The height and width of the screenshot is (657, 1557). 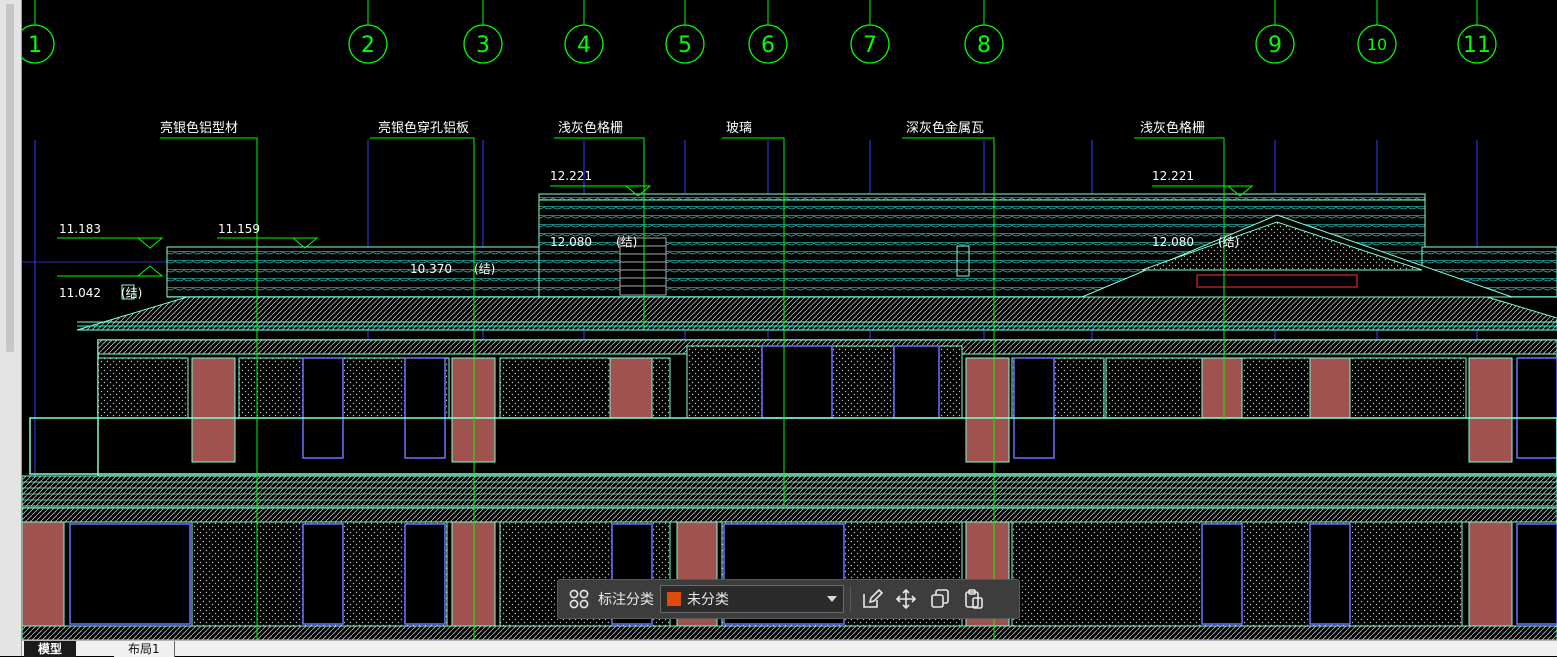 What do you see at coordinates (984, 32) in the screenshot?
I see `axis-bubble: 8` at bounding box center [984, 32].